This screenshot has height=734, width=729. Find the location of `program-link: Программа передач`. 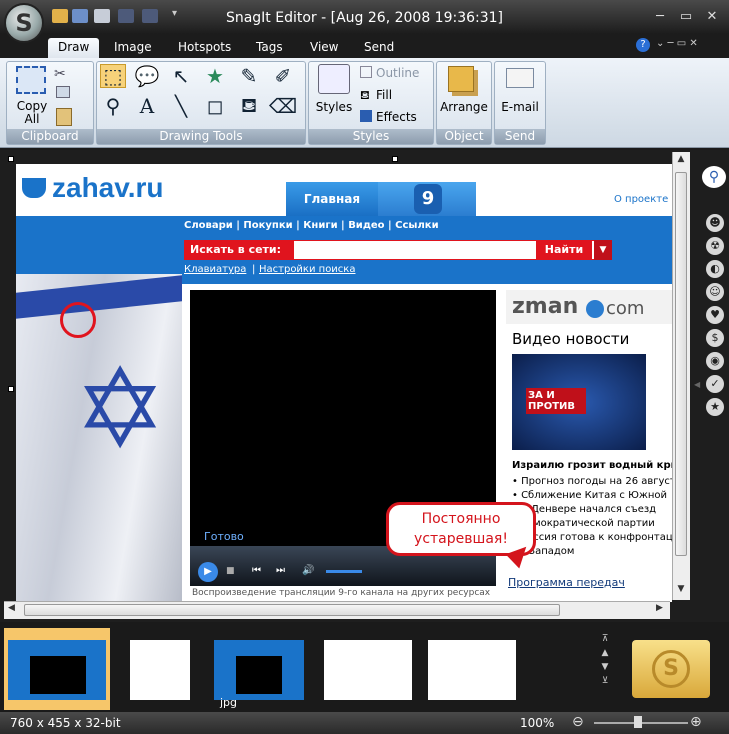

program-link: Программа передач is located at coordinates (566, 582).